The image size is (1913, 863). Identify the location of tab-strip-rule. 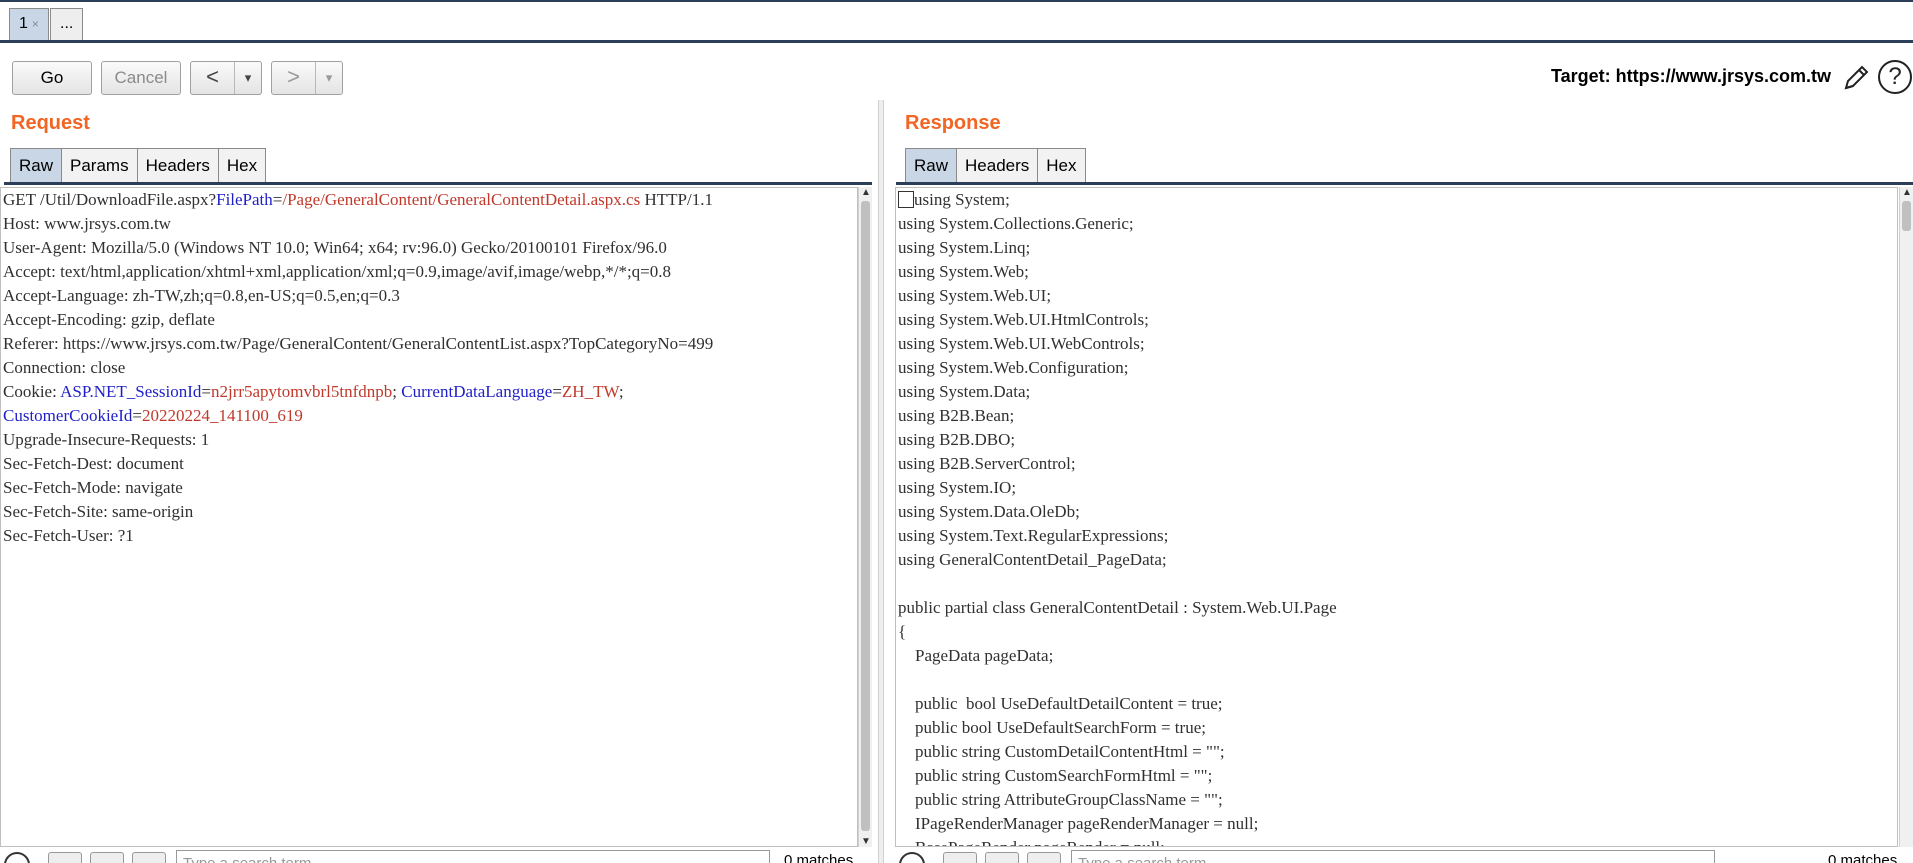
(956, 41).